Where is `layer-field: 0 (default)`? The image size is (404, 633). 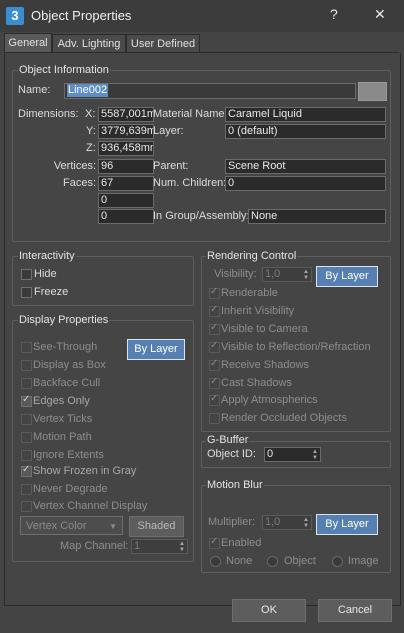
layer-field: 0 (default) is located at coordinates (305, 131).